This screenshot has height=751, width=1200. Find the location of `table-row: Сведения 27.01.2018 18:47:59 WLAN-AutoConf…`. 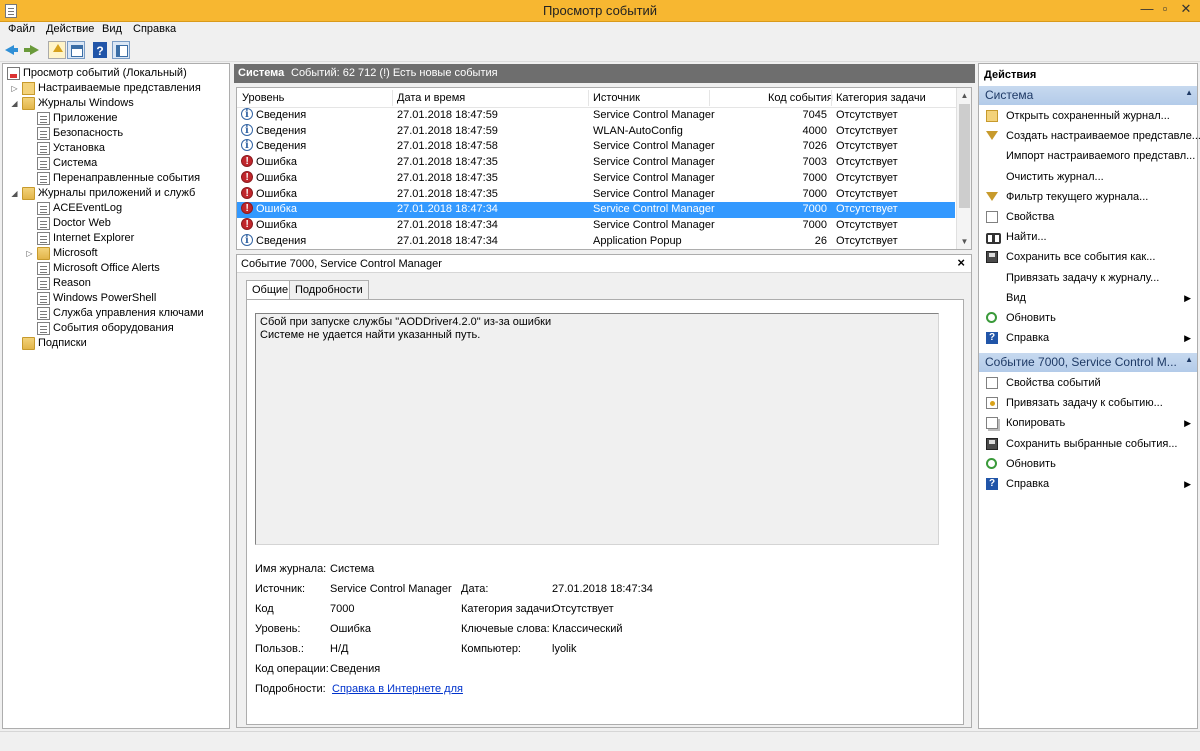

table-row: Сведения 27.01.2018 18:47:59 WLAN-AutoConf… is located at coordinates (596, 131).